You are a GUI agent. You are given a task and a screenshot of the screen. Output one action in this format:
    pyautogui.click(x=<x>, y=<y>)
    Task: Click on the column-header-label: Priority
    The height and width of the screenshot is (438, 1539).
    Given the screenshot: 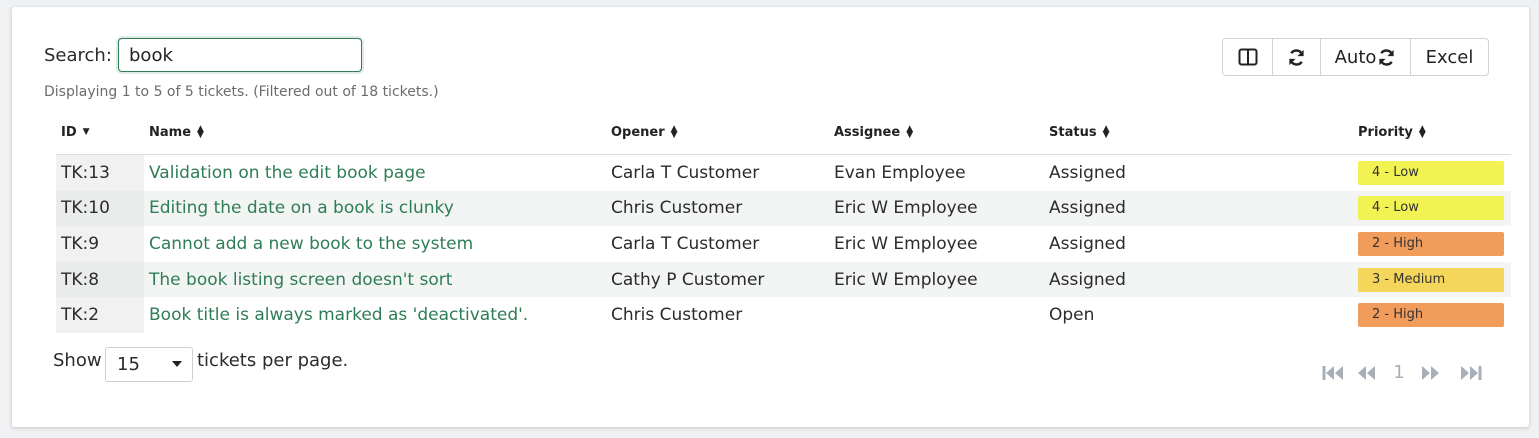 What is the action you would take?
    pyautogui.click(x=1385, y=132)
    